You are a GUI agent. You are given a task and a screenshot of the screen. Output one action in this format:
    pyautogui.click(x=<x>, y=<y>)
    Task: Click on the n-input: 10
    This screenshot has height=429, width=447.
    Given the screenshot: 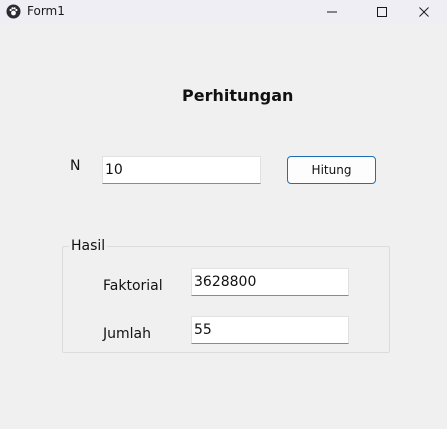 What is the action you would take?
    pyautogui.click(x=181, y=170)
    